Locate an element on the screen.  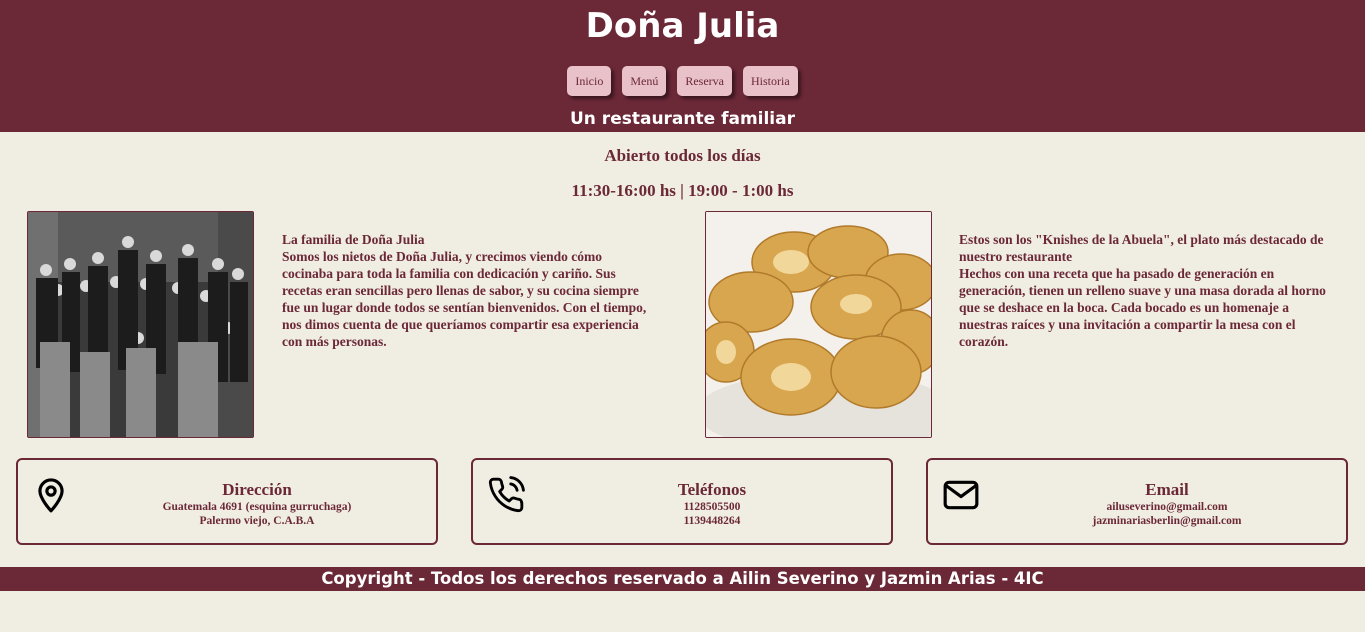
phones-title: Teléfonos is located at coordinates (712, 489).